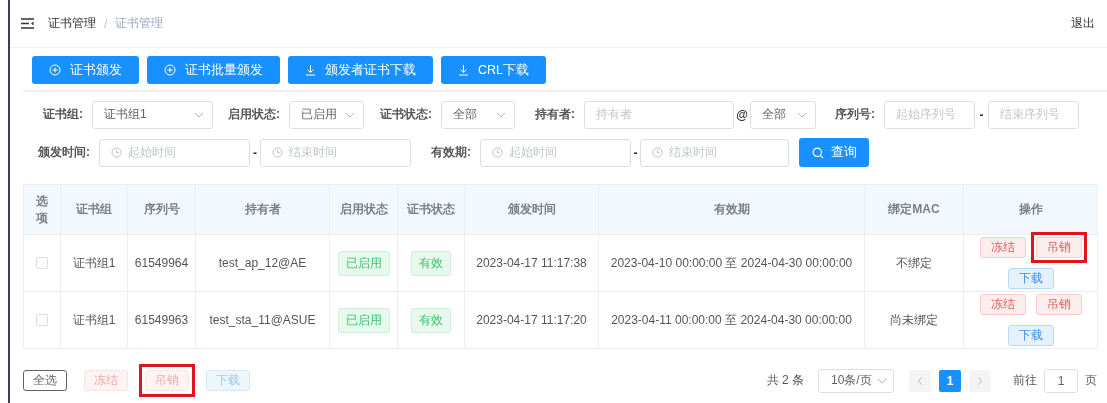  I want to click on search-icon, so click(817, 152).